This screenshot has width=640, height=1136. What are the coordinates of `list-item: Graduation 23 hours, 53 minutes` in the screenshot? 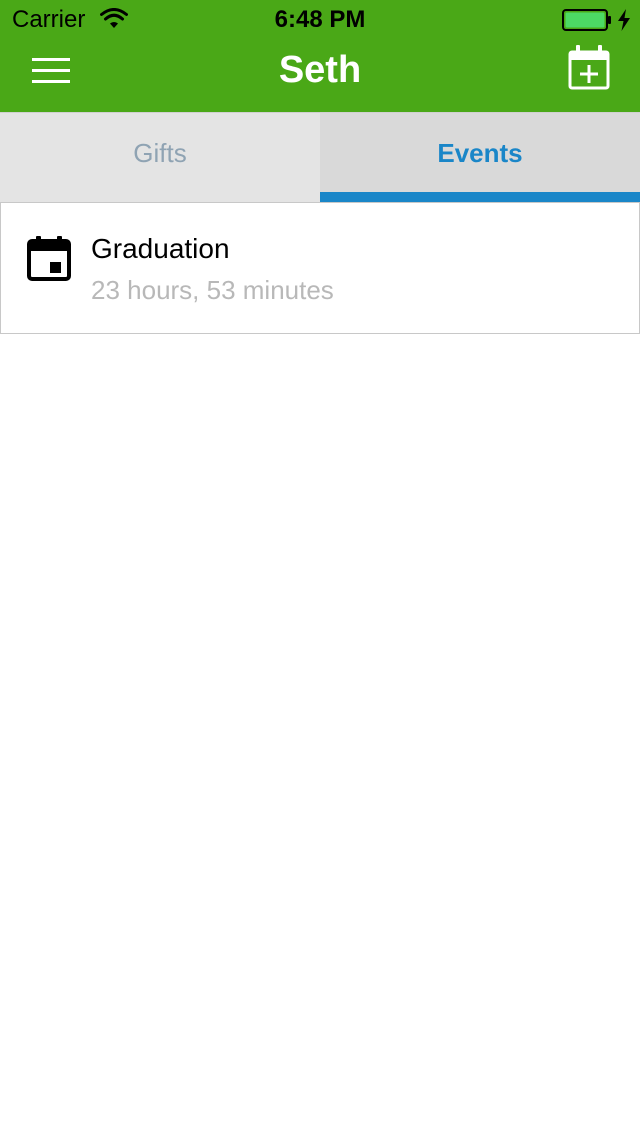 It's located at (320, 268).